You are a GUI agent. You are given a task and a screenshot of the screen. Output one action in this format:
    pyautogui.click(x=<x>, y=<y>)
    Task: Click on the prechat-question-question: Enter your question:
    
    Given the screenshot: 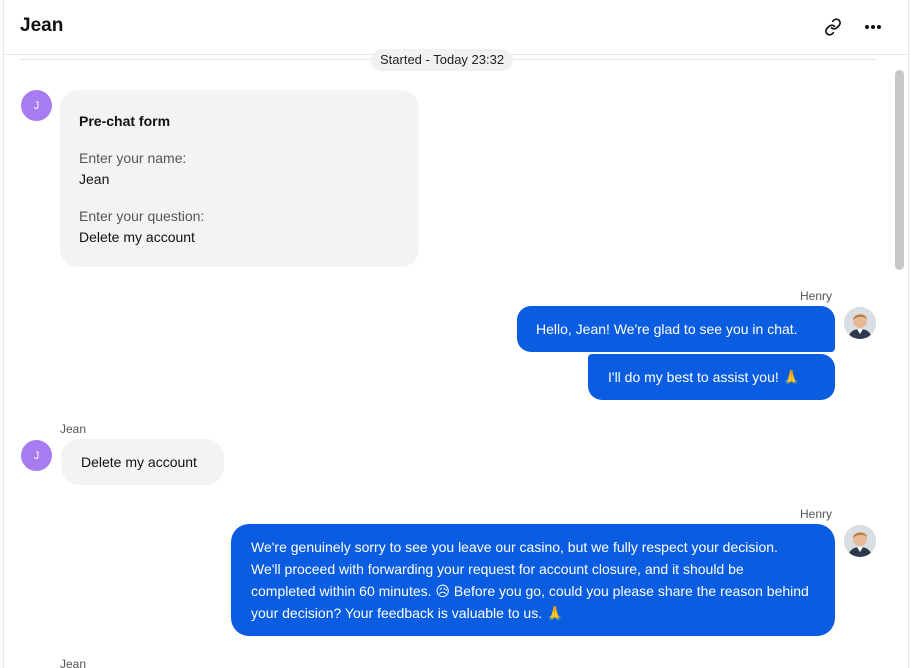 What is the action you would take?
    pyautogui.click(x=142, y=216)
    